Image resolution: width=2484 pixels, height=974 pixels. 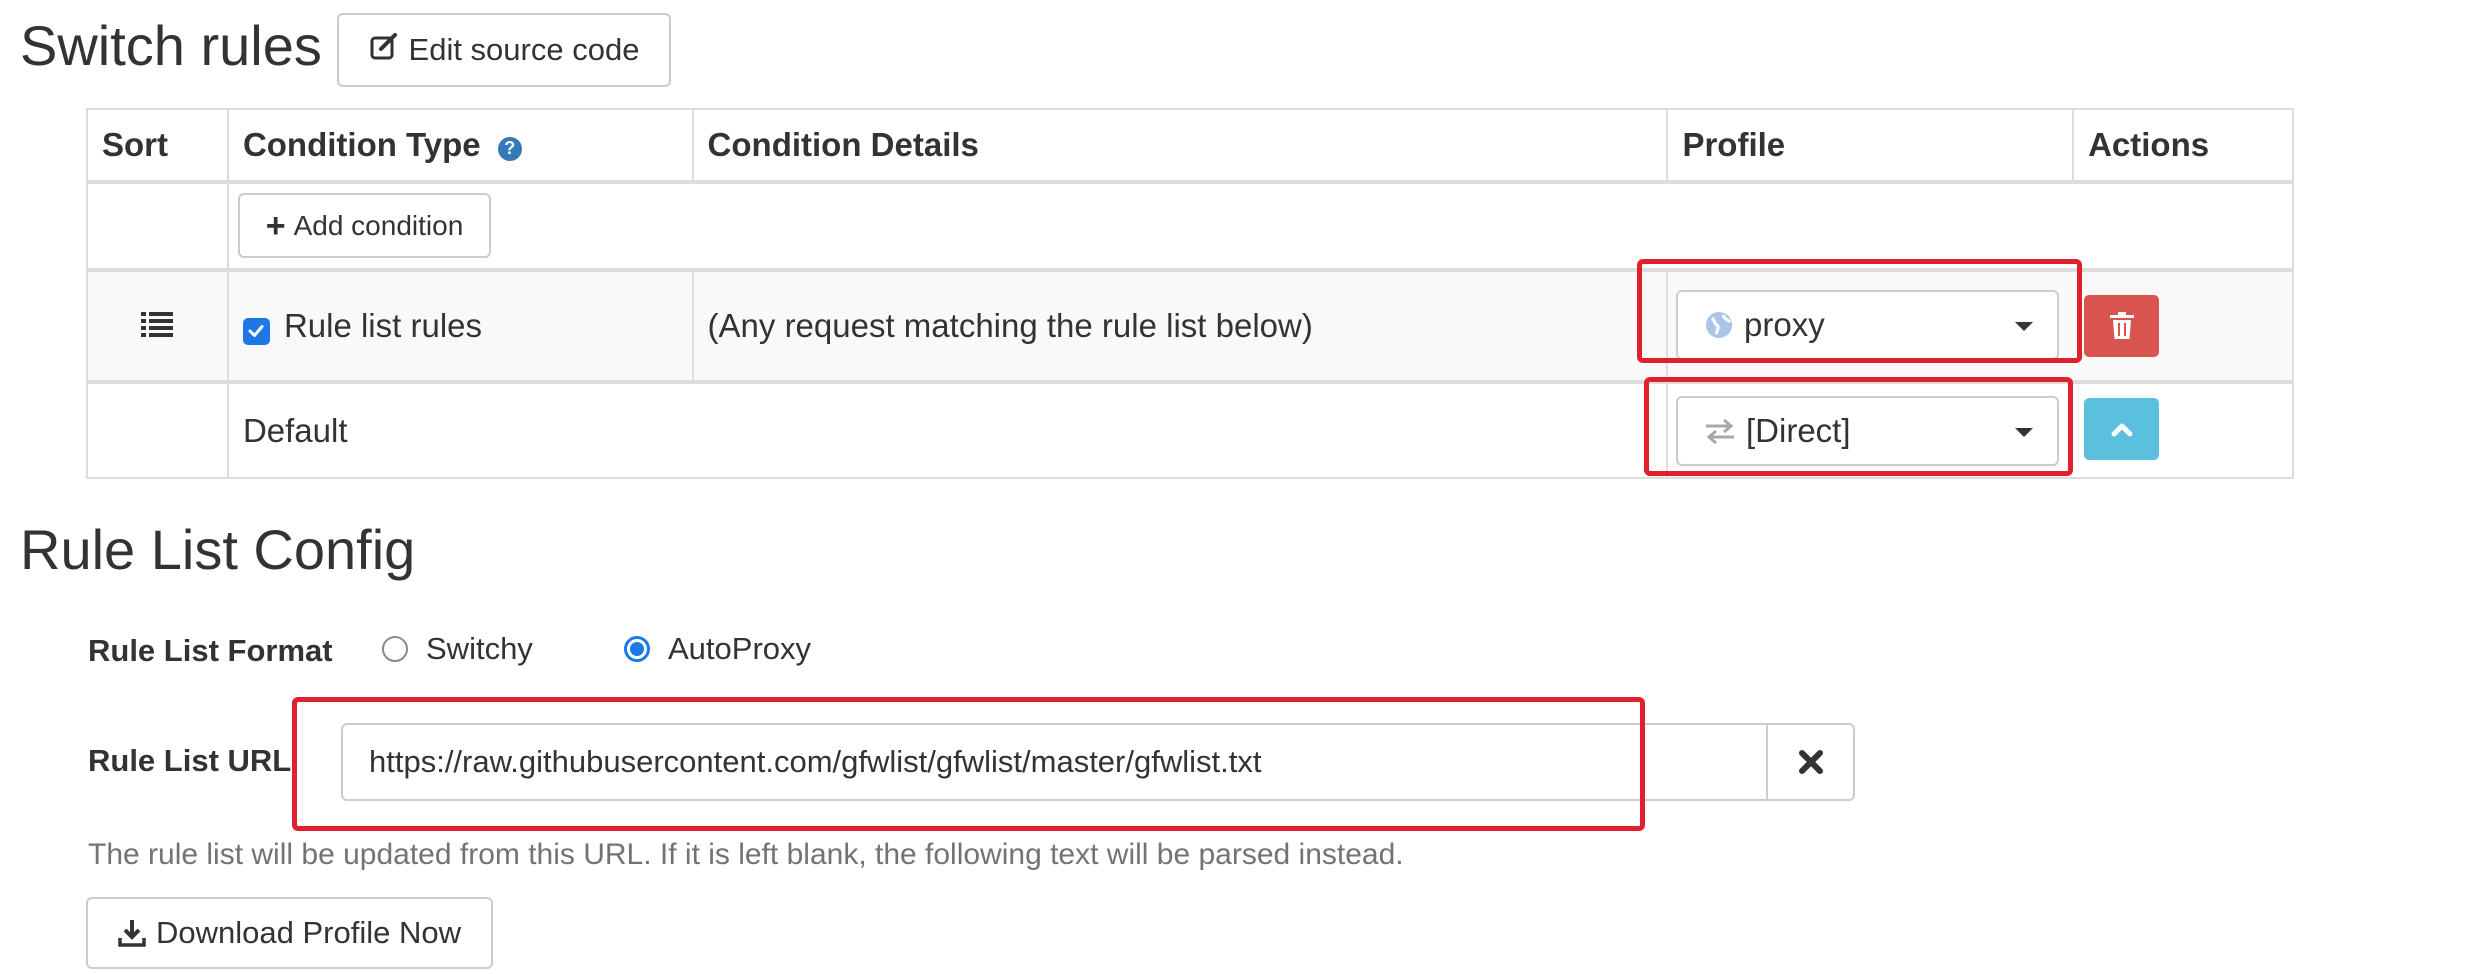 I want to click on switch-rules-title: Switch rules, so click(x=171, y=45).